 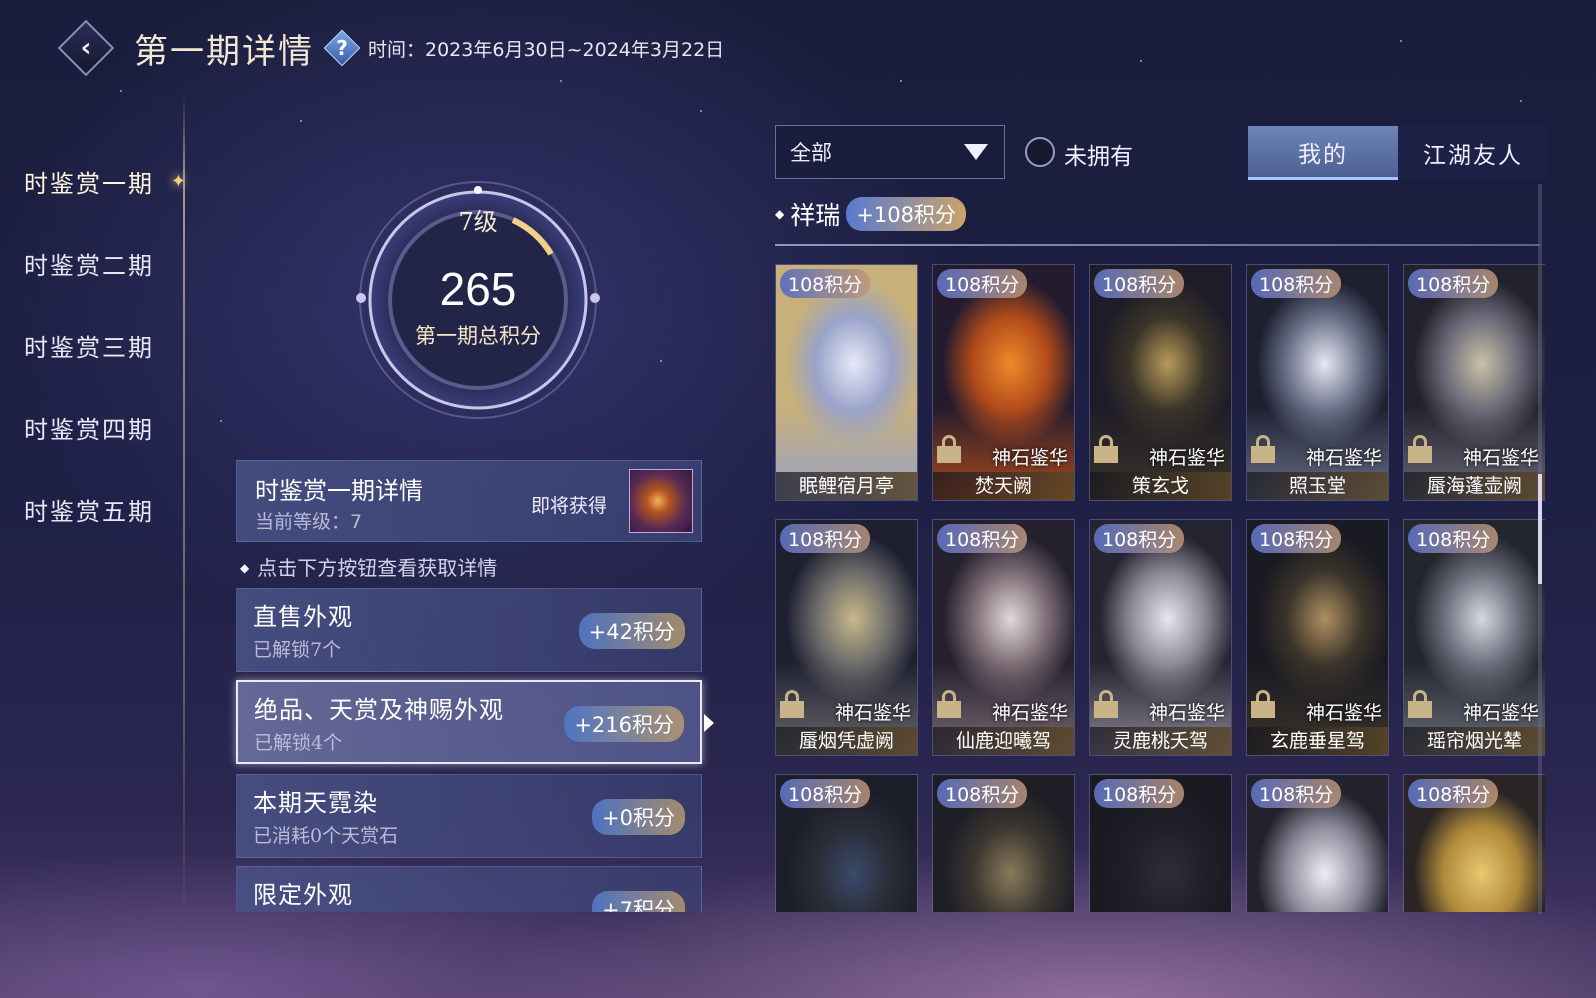 I want to click on sidebar: 时鉴赏一期 时鉴赏二期 时鉴赏三期 时鉴赏四期 时鉴赏五期, so click(x=95, y=345).